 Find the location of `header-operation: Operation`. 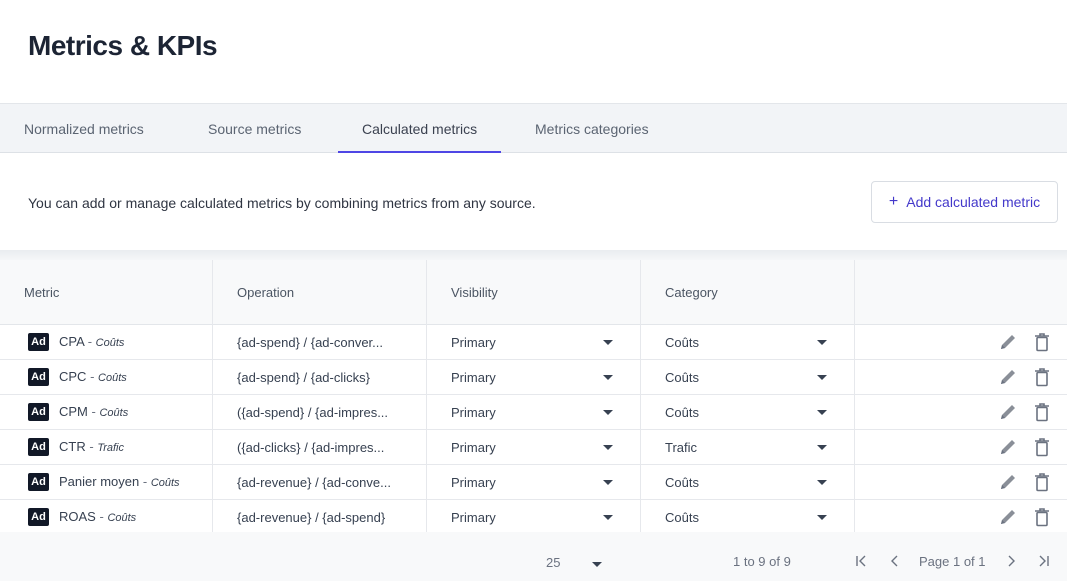

header-operation: Operation is located at coordinates (320, 292).